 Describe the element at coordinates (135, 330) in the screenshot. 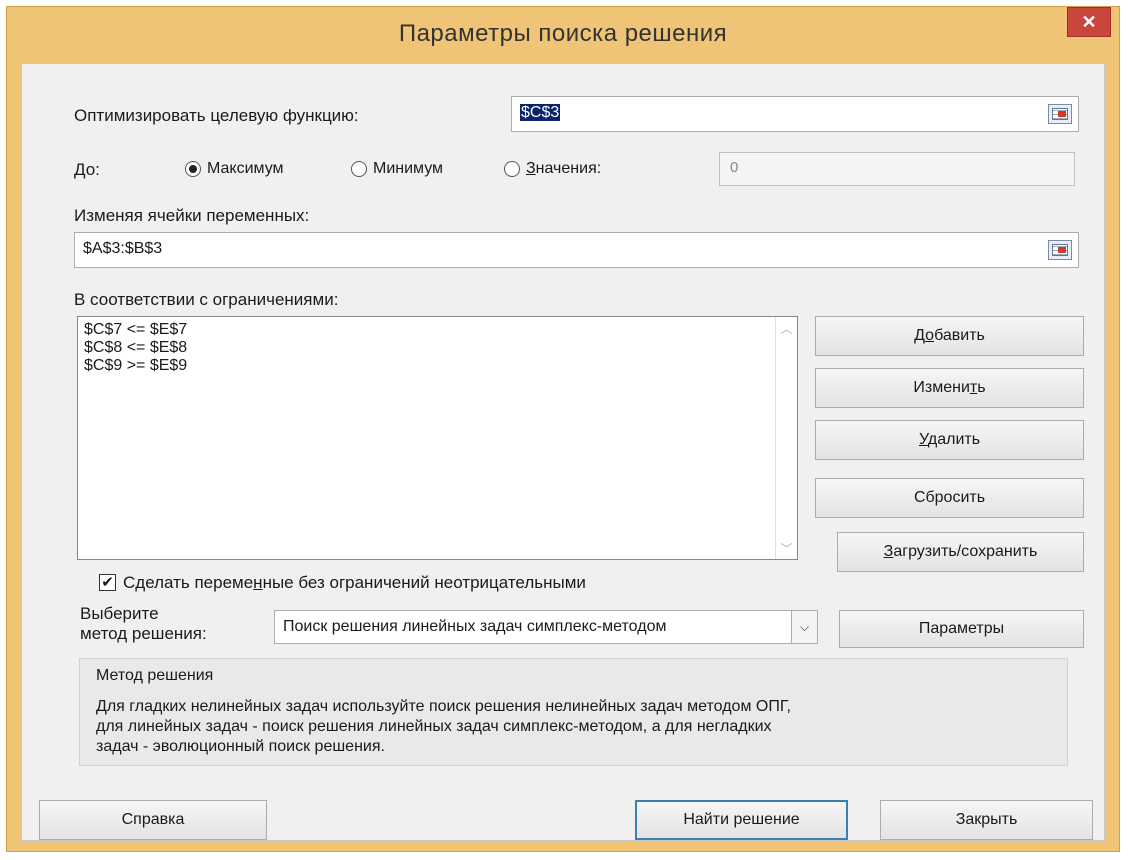

I see `constraint-item: $C$7 <= $E$7` at that location.